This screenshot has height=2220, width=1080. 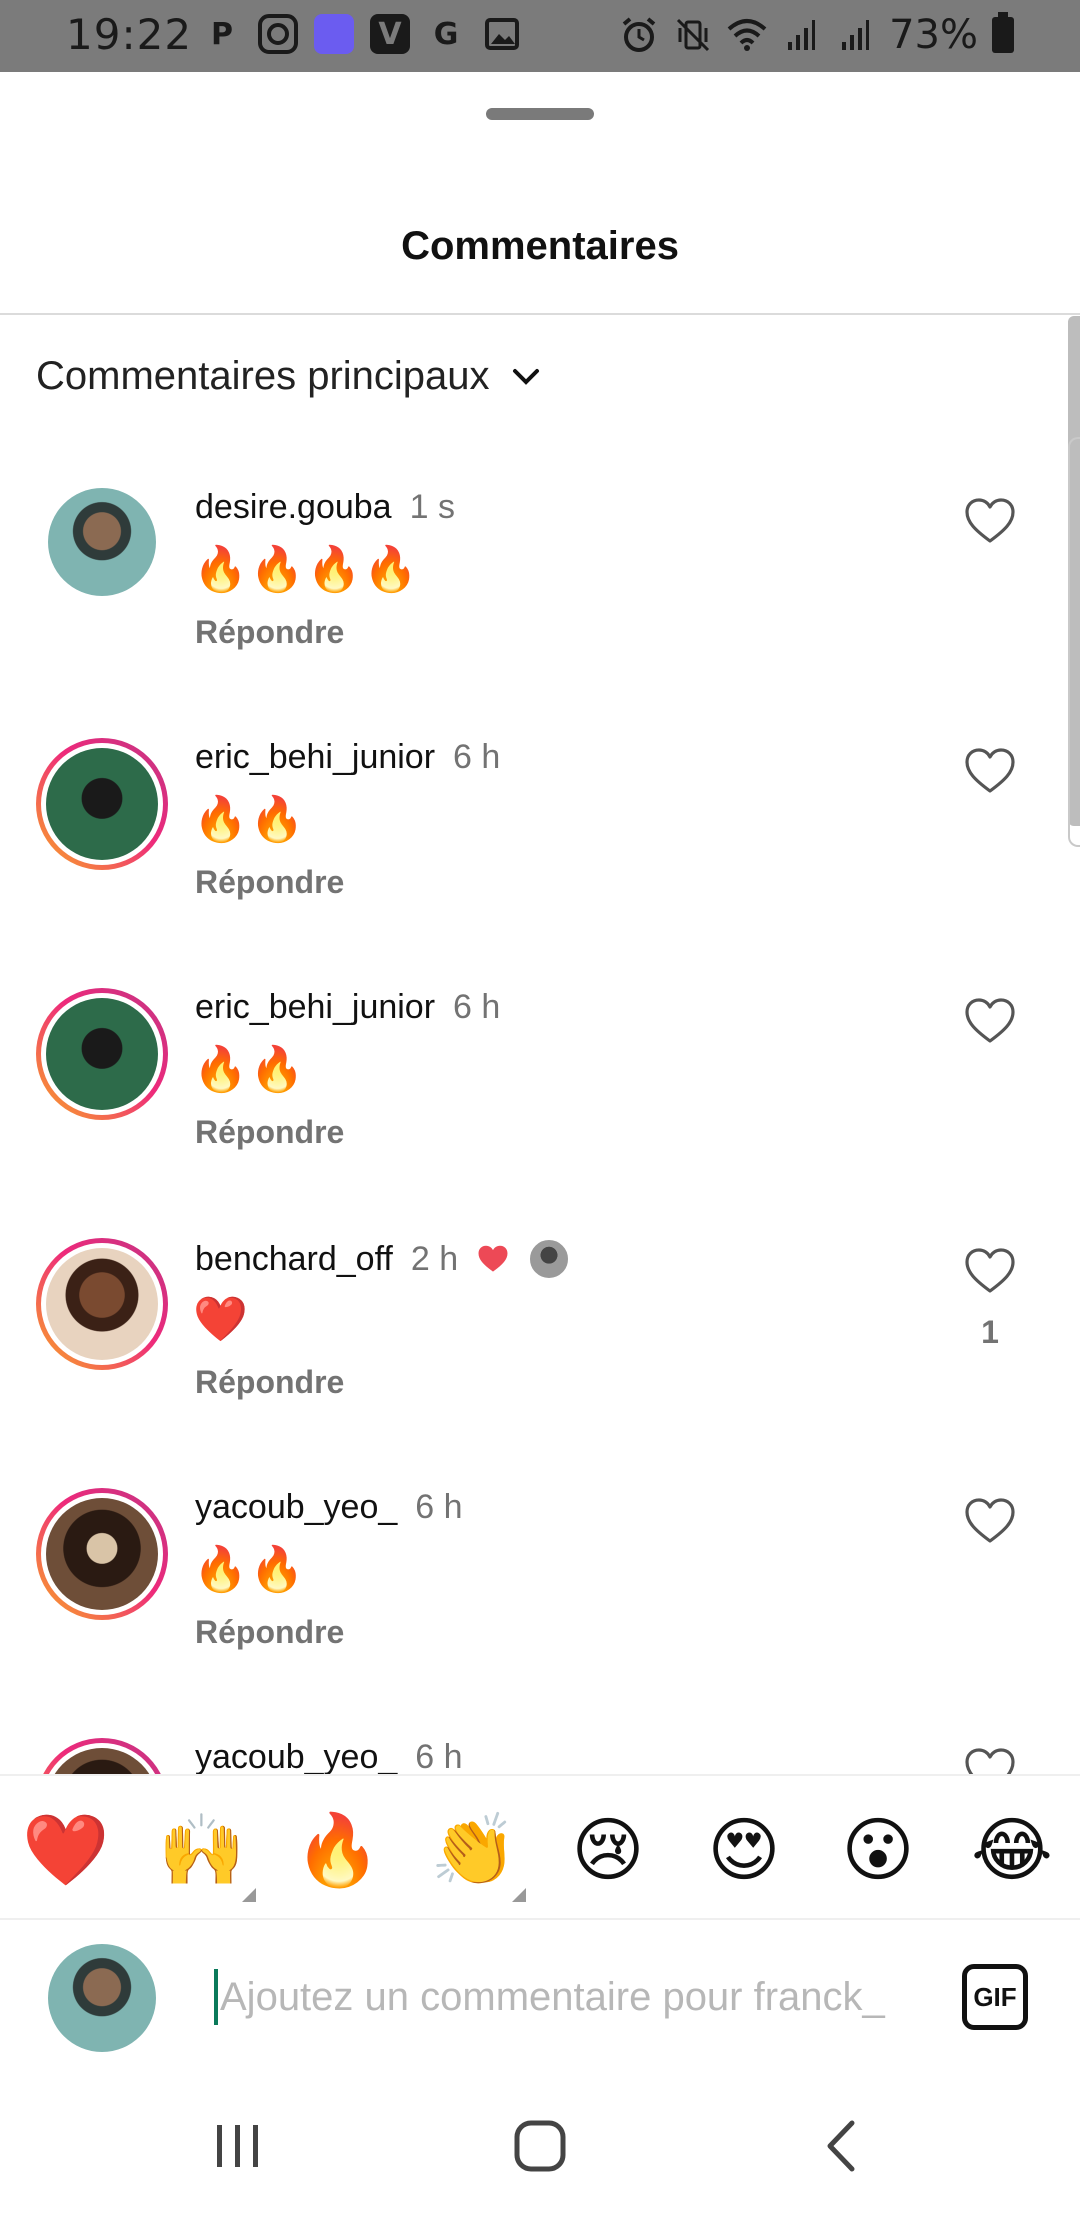 What do you see at coordinates (66, 1850) in the screenshot?
I see `red-heart-emoji-button: ❤️` at bounding box center [66, 1850].